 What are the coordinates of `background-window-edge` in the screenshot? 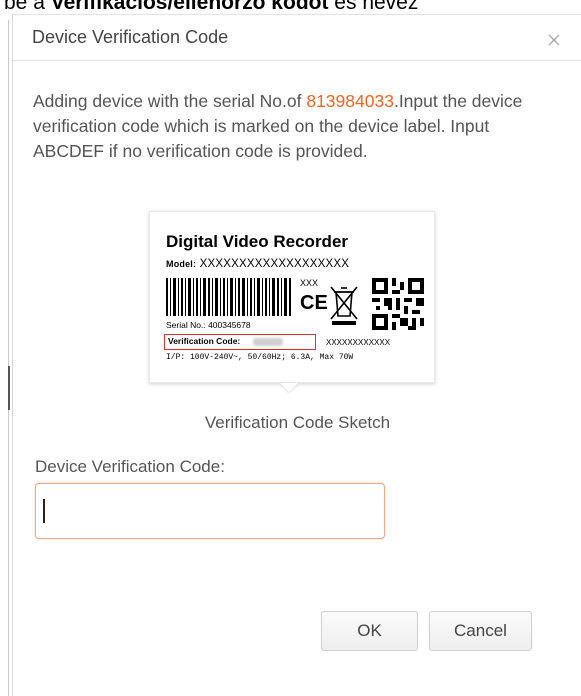 It's located at (8, 358).